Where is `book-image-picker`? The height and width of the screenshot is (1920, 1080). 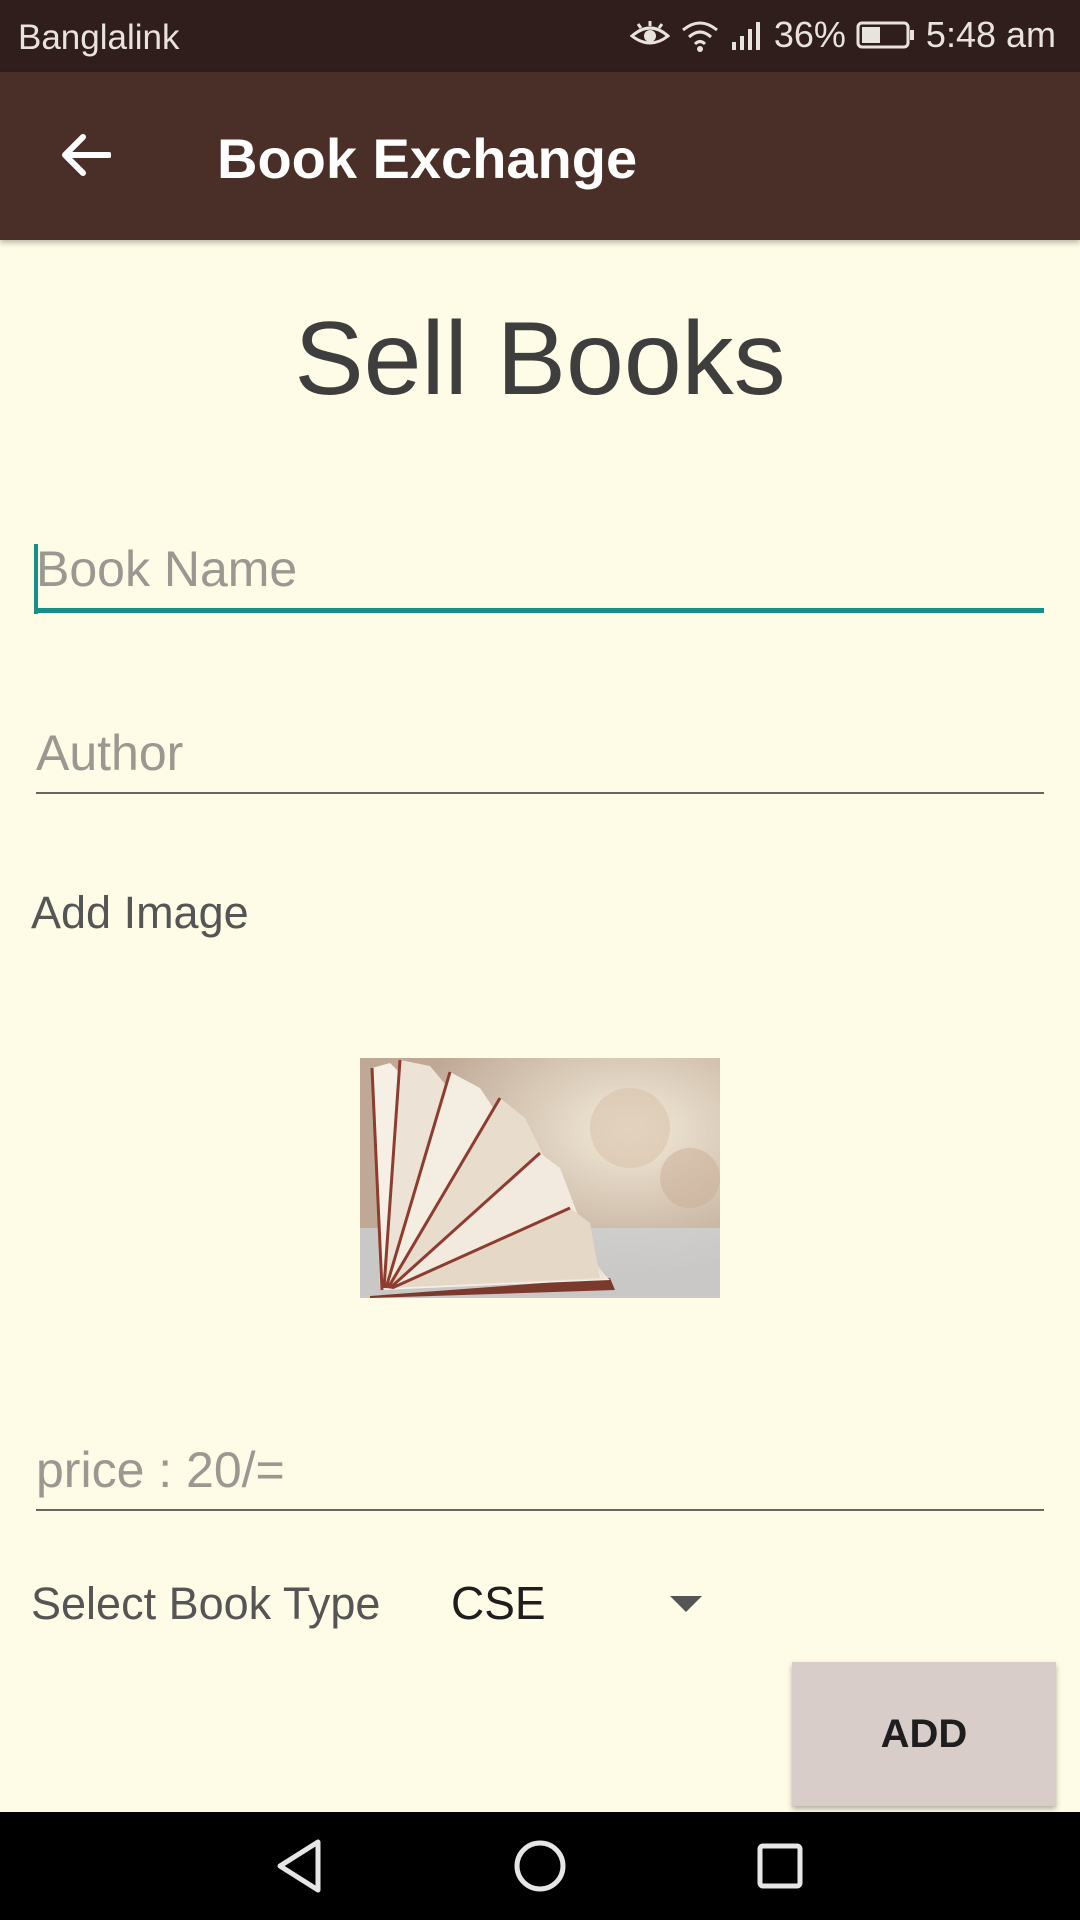
book-image-picker is located at coordinates (540, 1178).